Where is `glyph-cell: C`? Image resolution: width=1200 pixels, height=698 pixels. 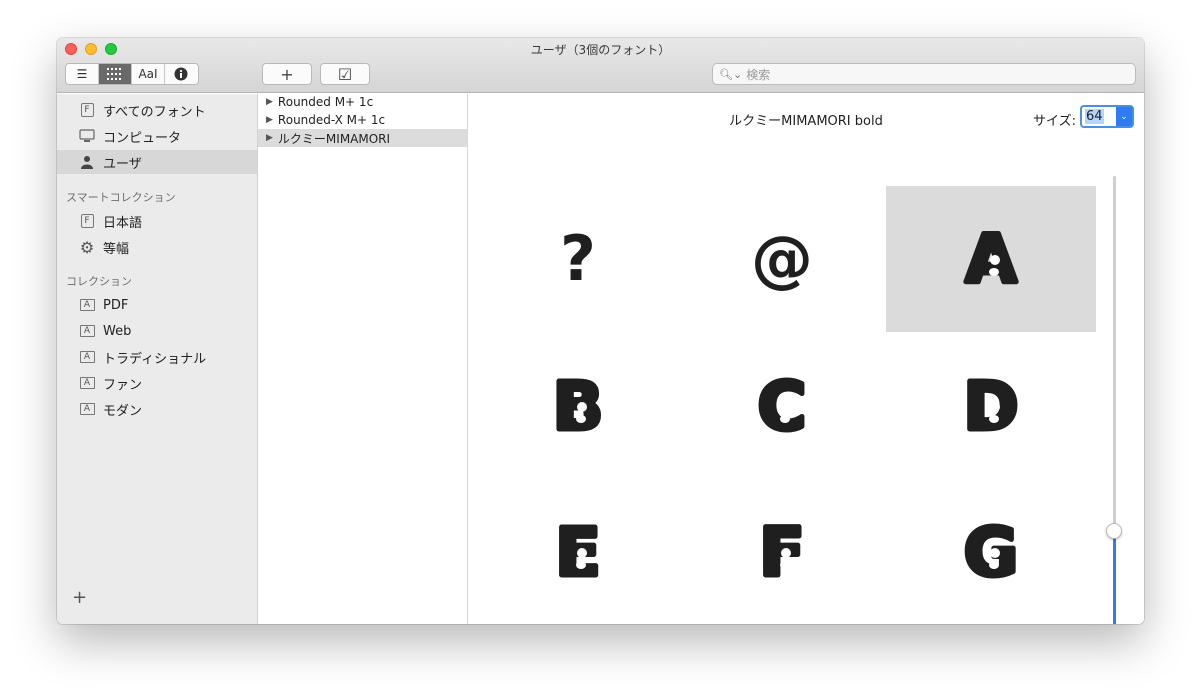
glyph-cell: C is located at coordinates (782, 406).